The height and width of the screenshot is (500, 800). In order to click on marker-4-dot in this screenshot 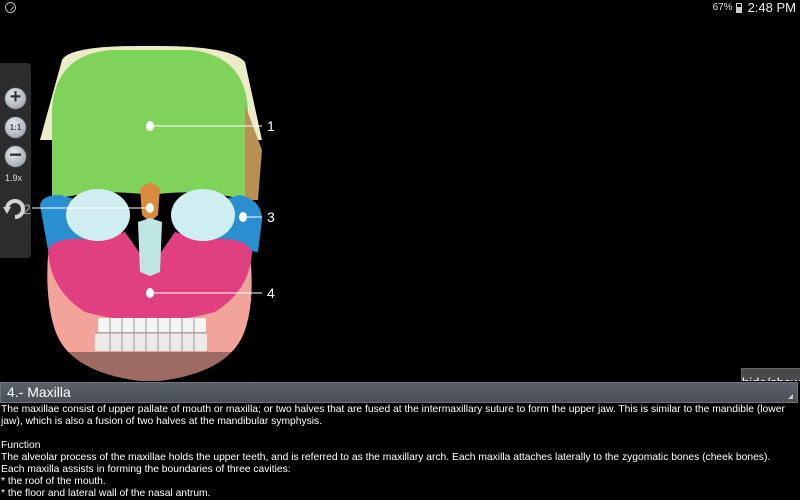, I will do `click(150, 293)`.